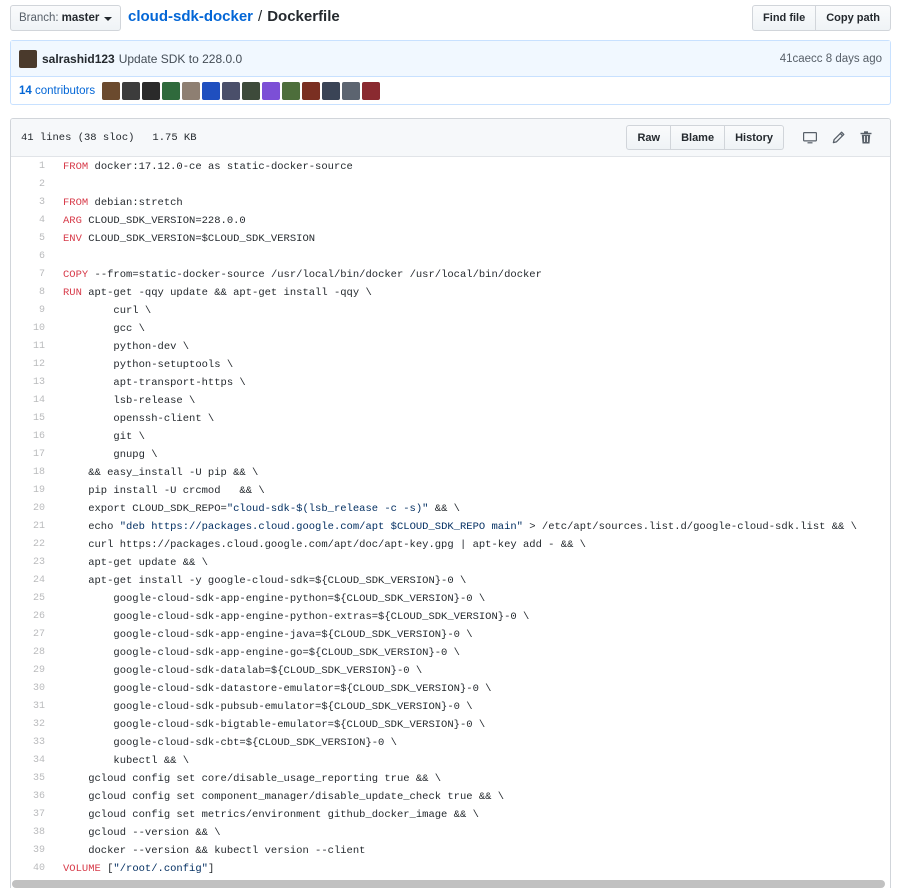 The height and width of the screenshot is (888, 902). Describe the element at coordinates (28, 437) in the screenshot. I see `line-number: 16` at that location.